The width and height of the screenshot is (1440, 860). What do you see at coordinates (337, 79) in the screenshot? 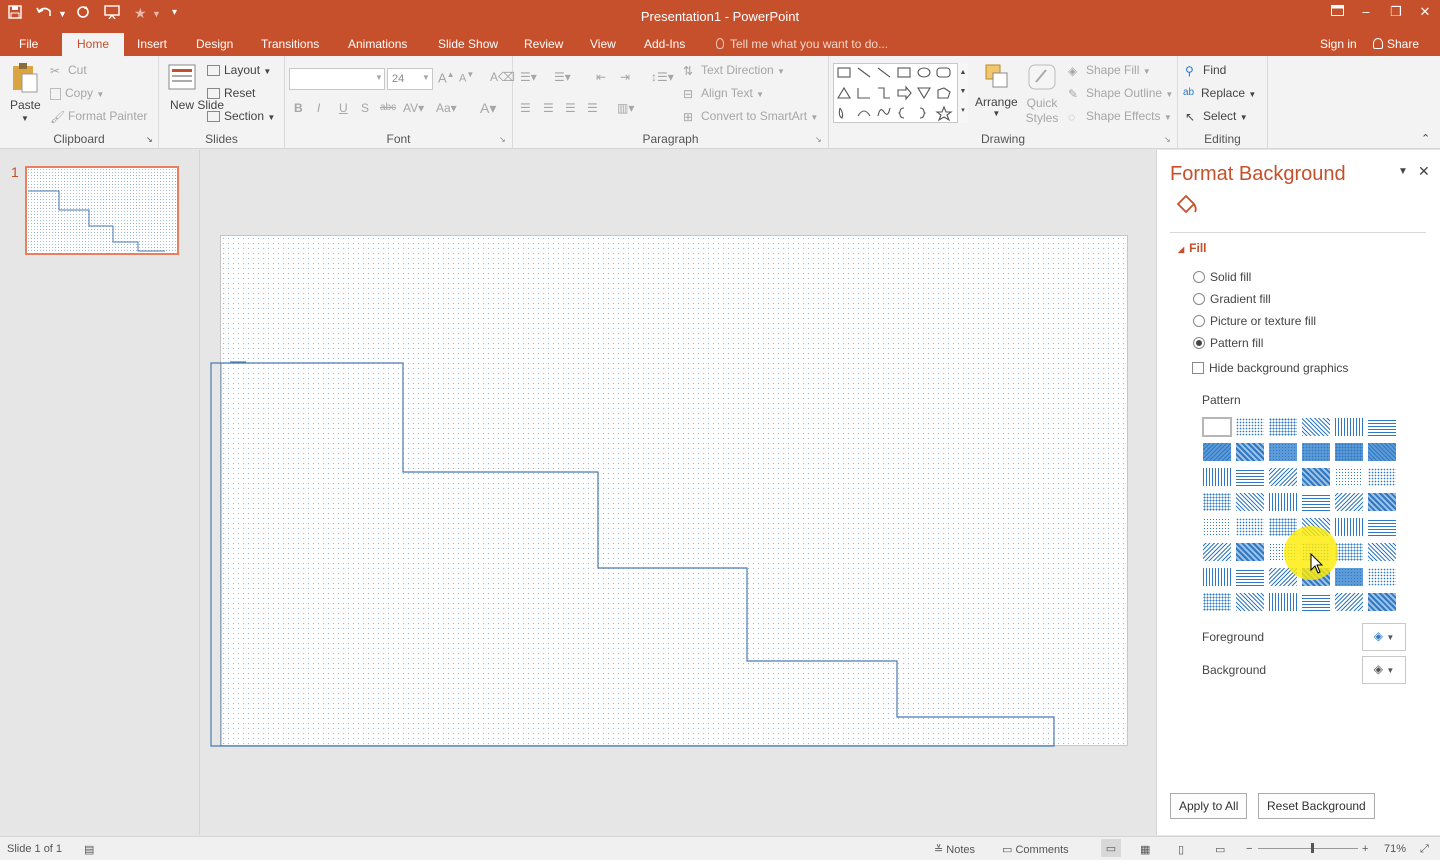
I see `font-name-input` at bounding box center [337, 79].